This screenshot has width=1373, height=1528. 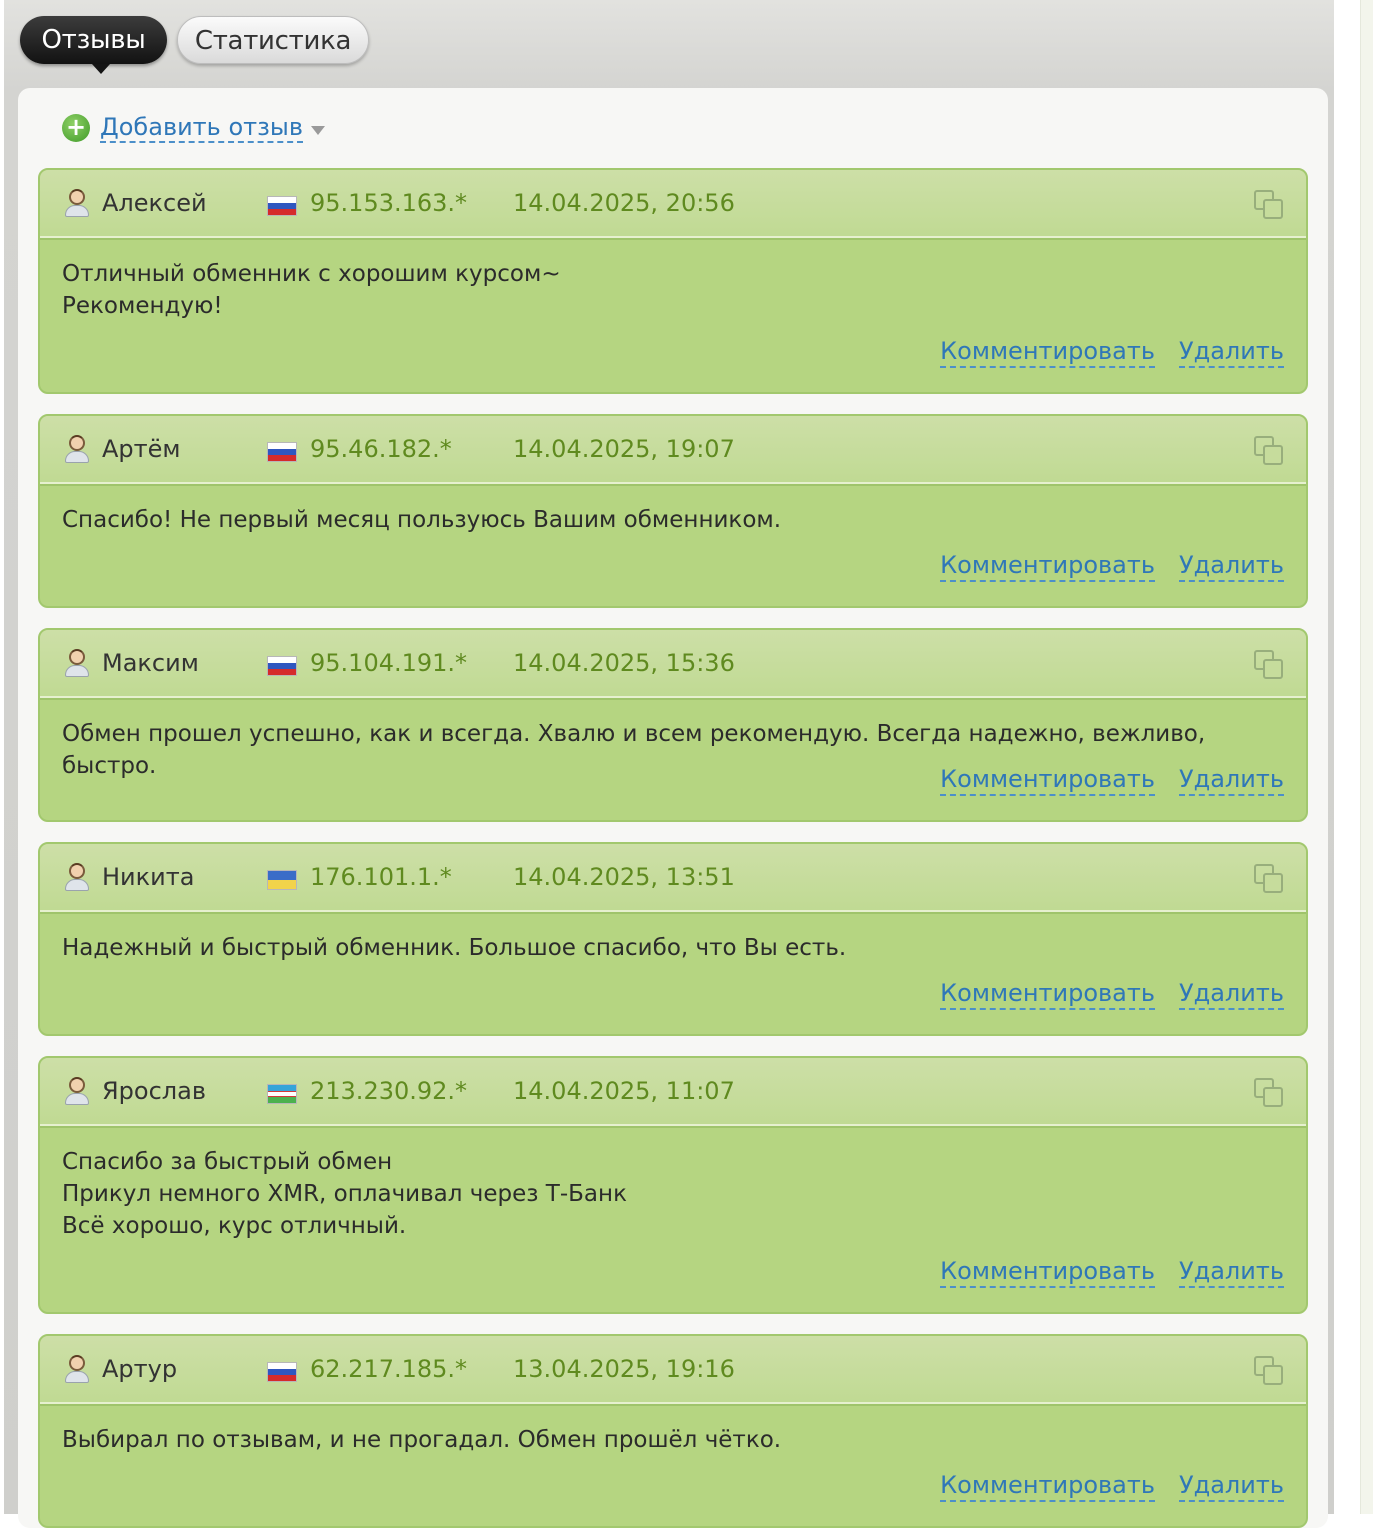 What do you see at coordinates (1366, 757) in the screenshot?
I see `page-edge` at bounding box center [1366, 757].